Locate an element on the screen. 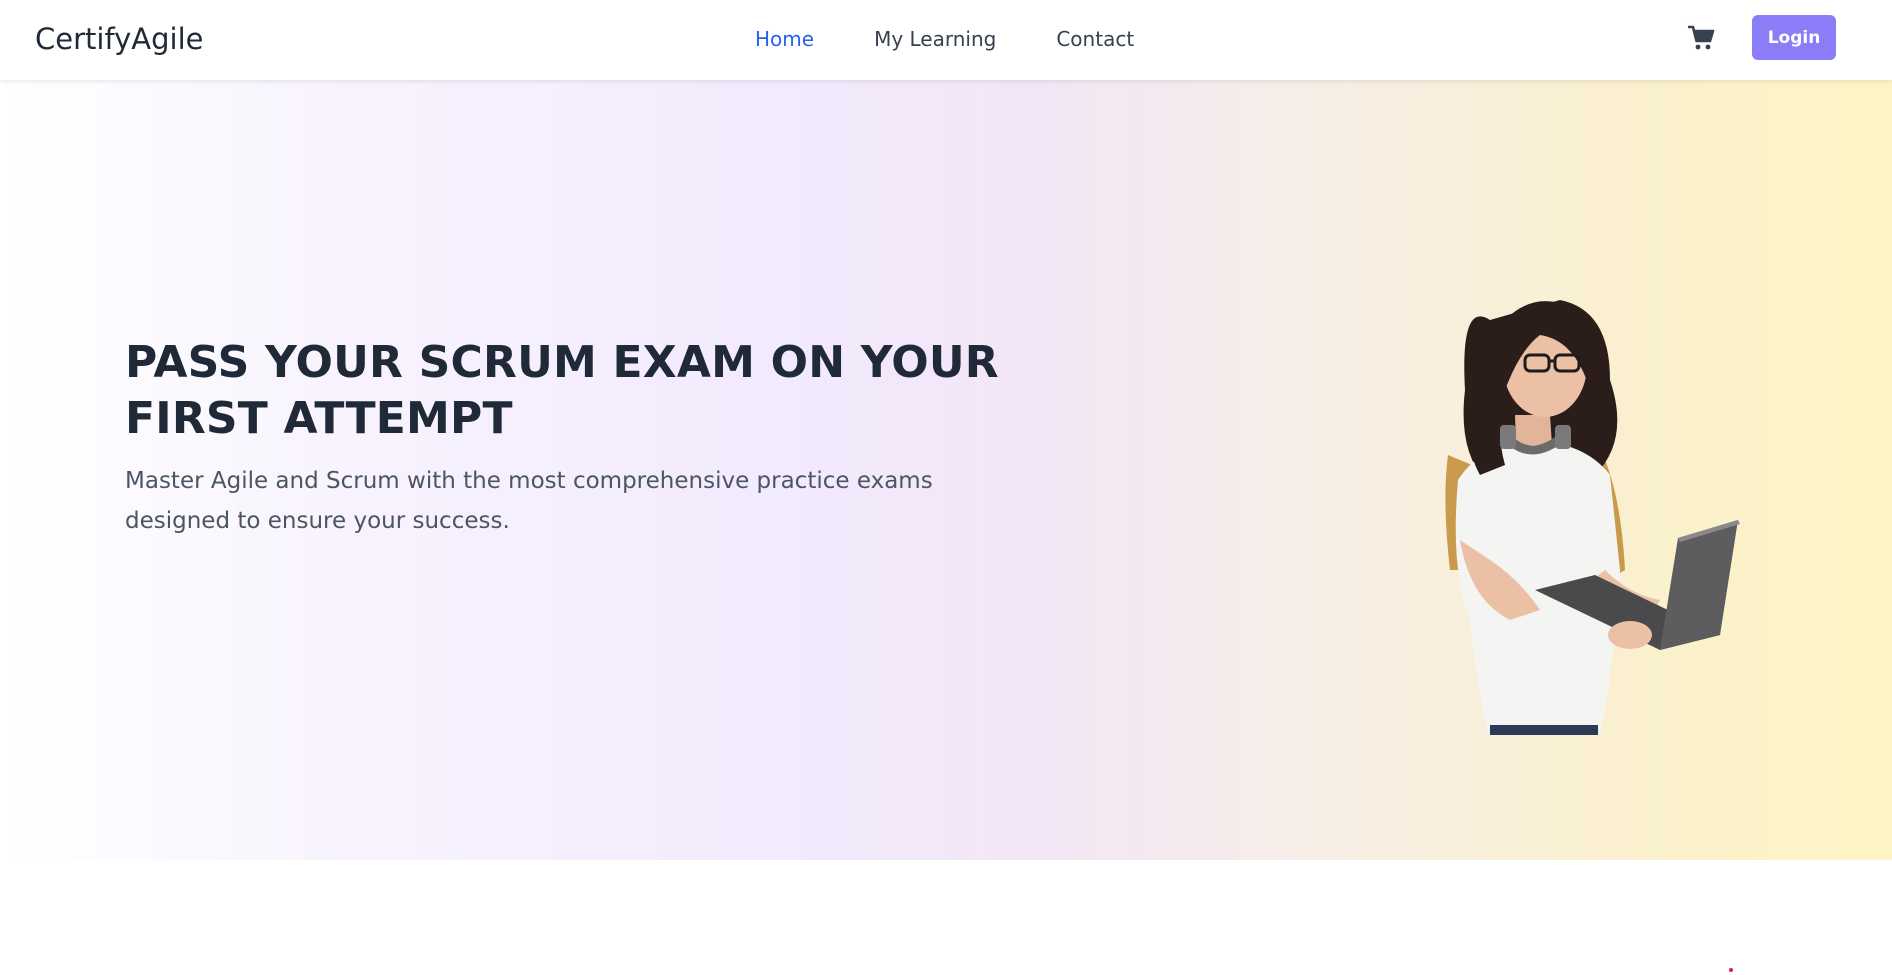 The width and height of the screenshot is (1892, 975). shopping-cart-icon is located at coordinates (1701, 38).